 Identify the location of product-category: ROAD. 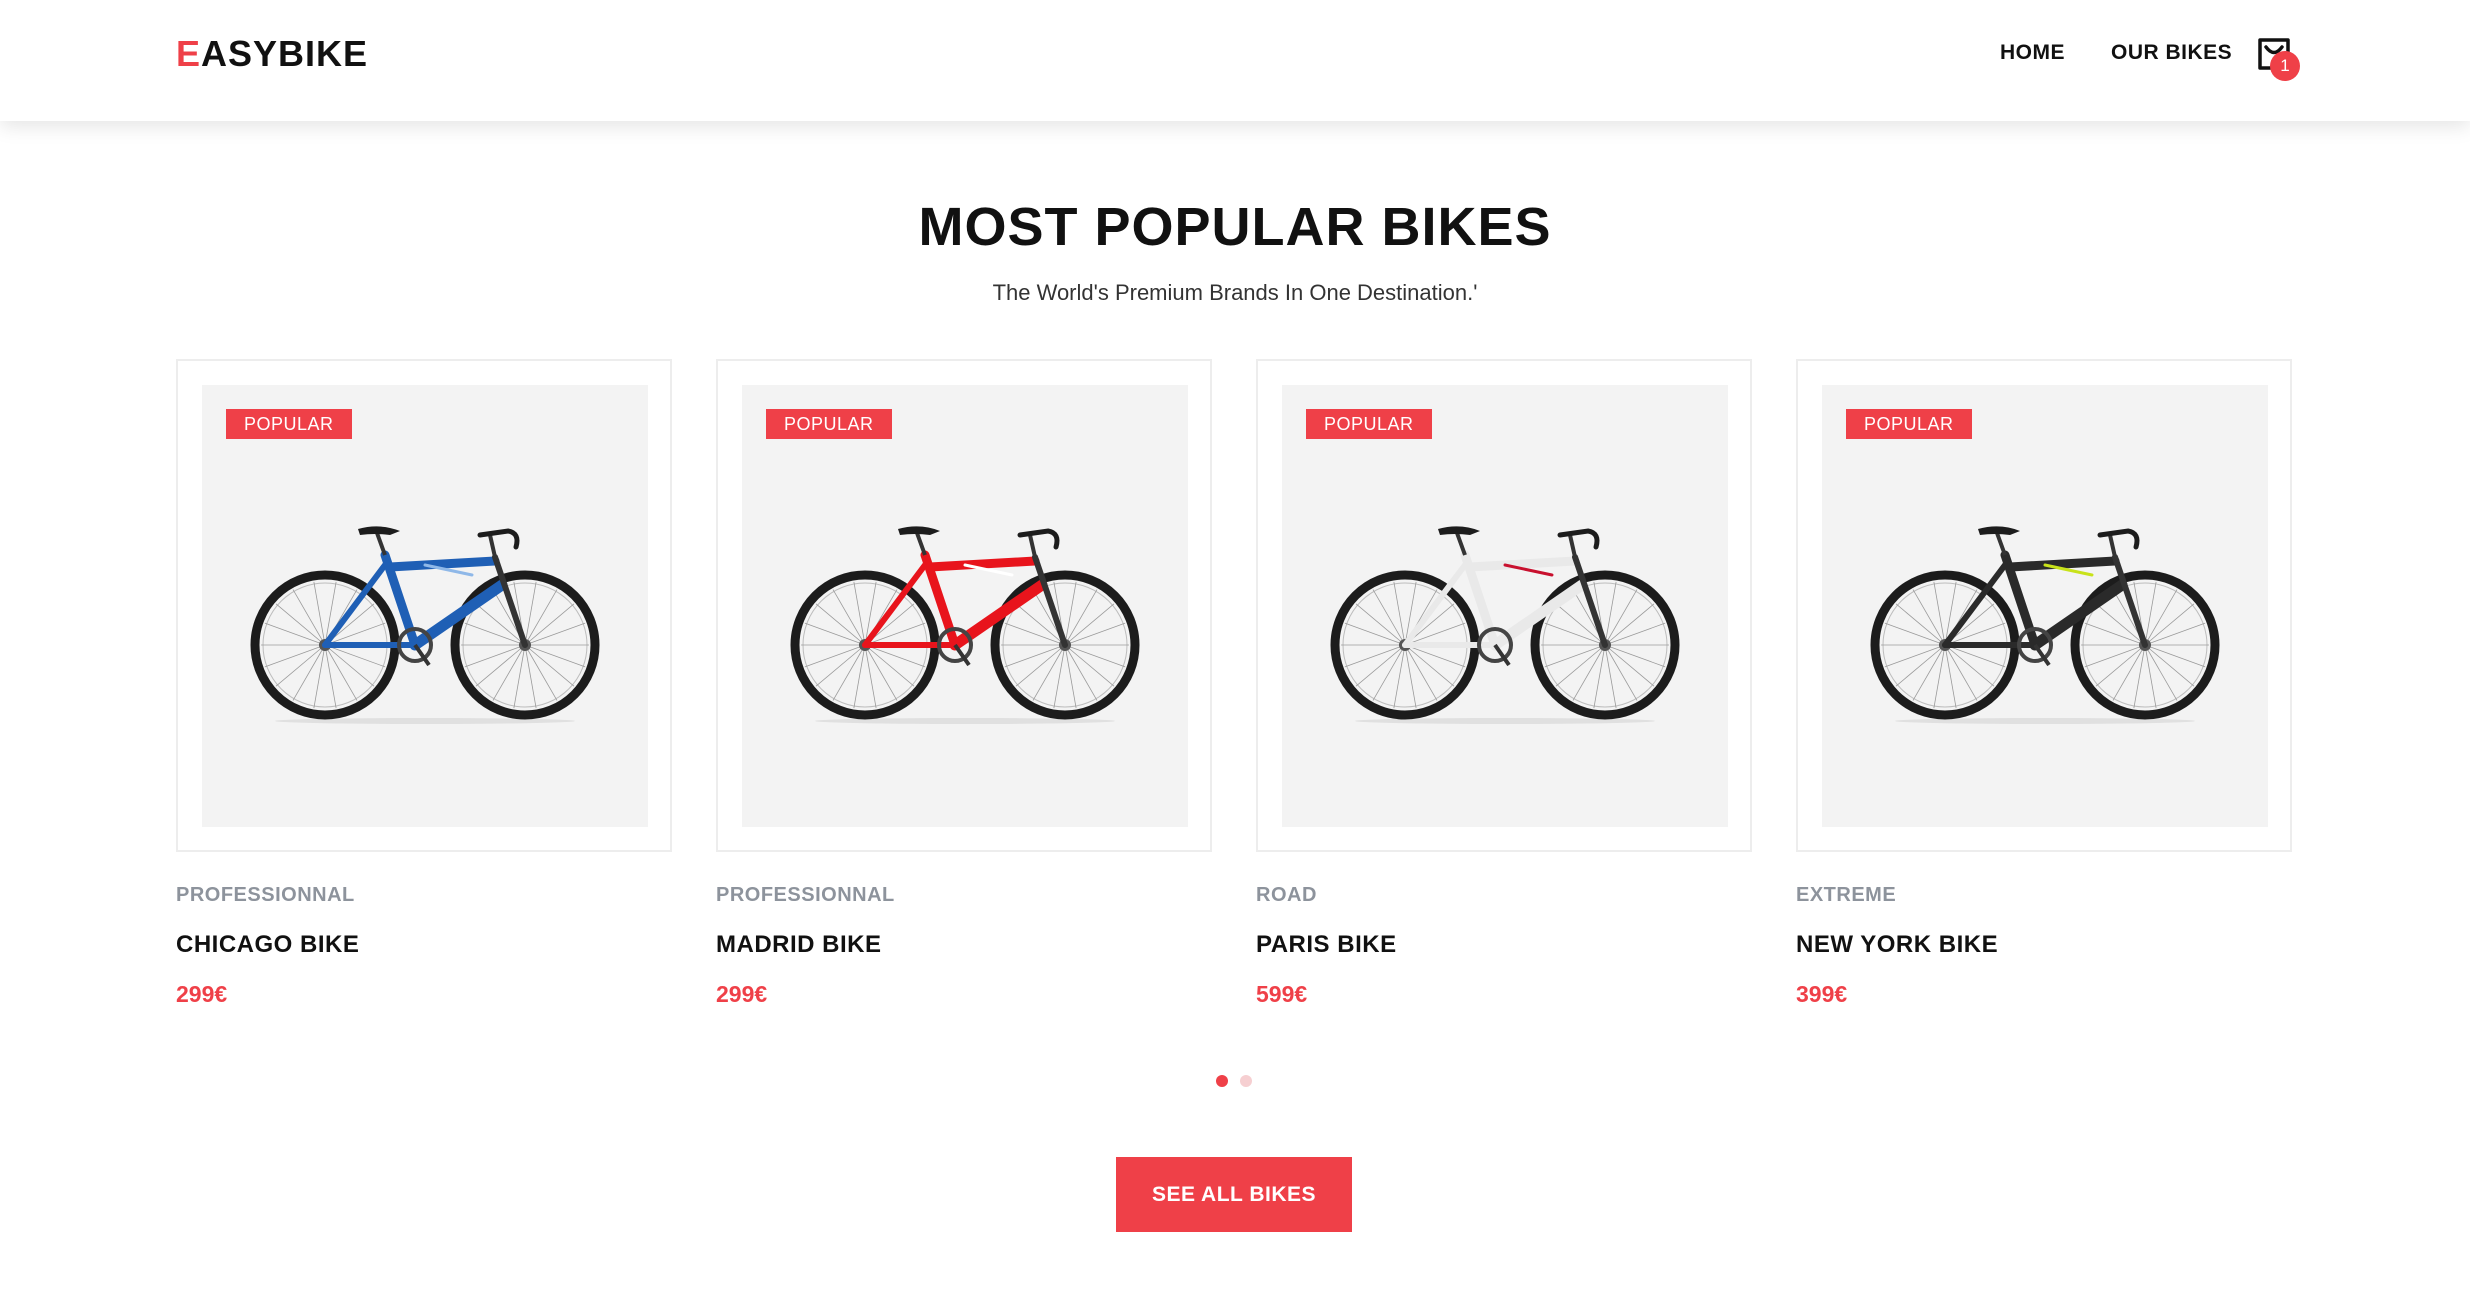
(1286, 895).